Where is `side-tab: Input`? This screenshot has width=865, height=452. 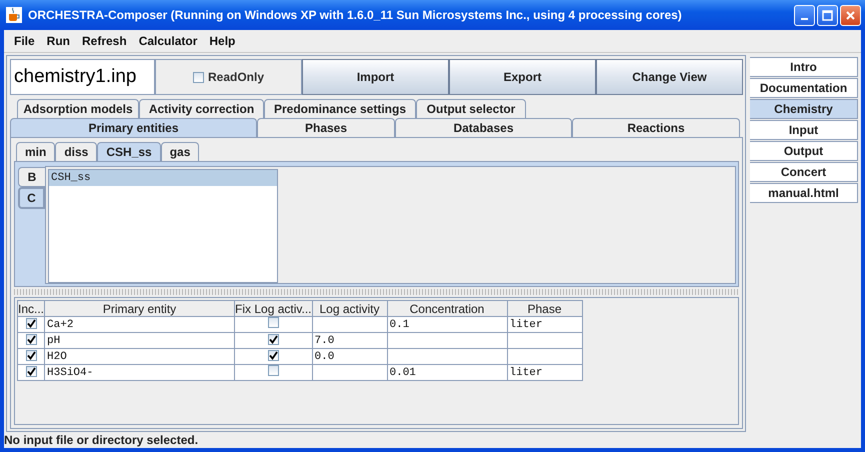
side-tab: Input is located at coordinates (804, 130).